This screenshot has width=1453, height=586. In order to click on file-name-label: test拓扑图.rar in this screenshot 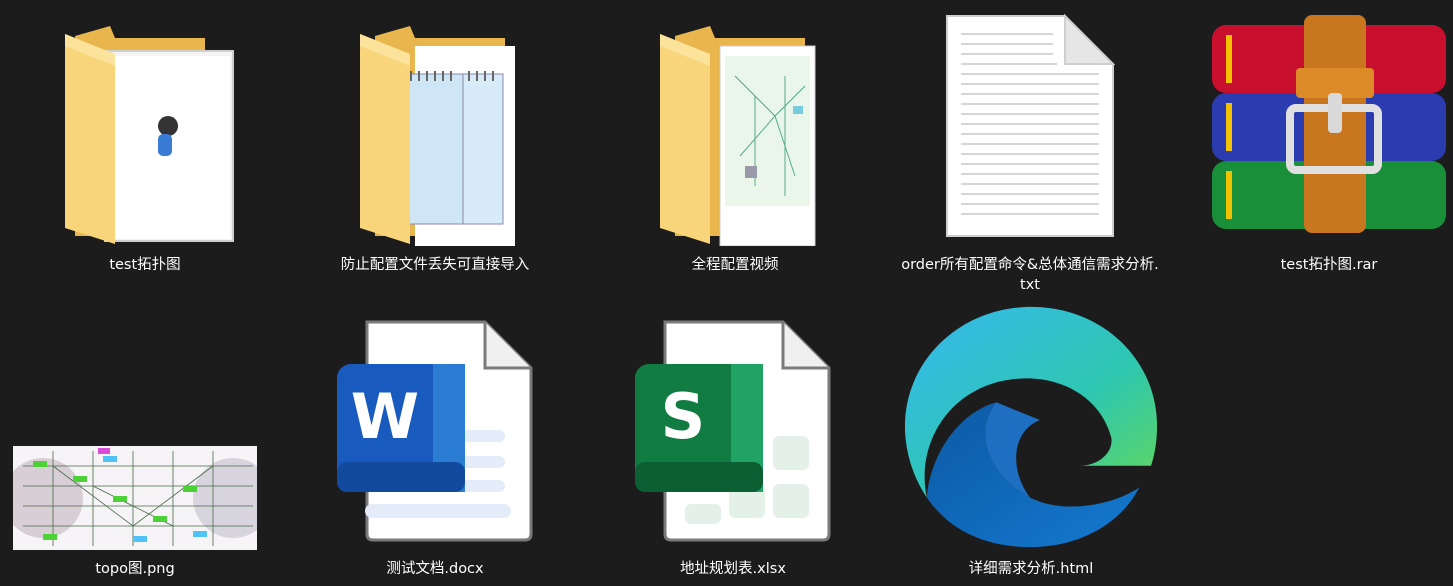, I will do `click(1329, 265)`.